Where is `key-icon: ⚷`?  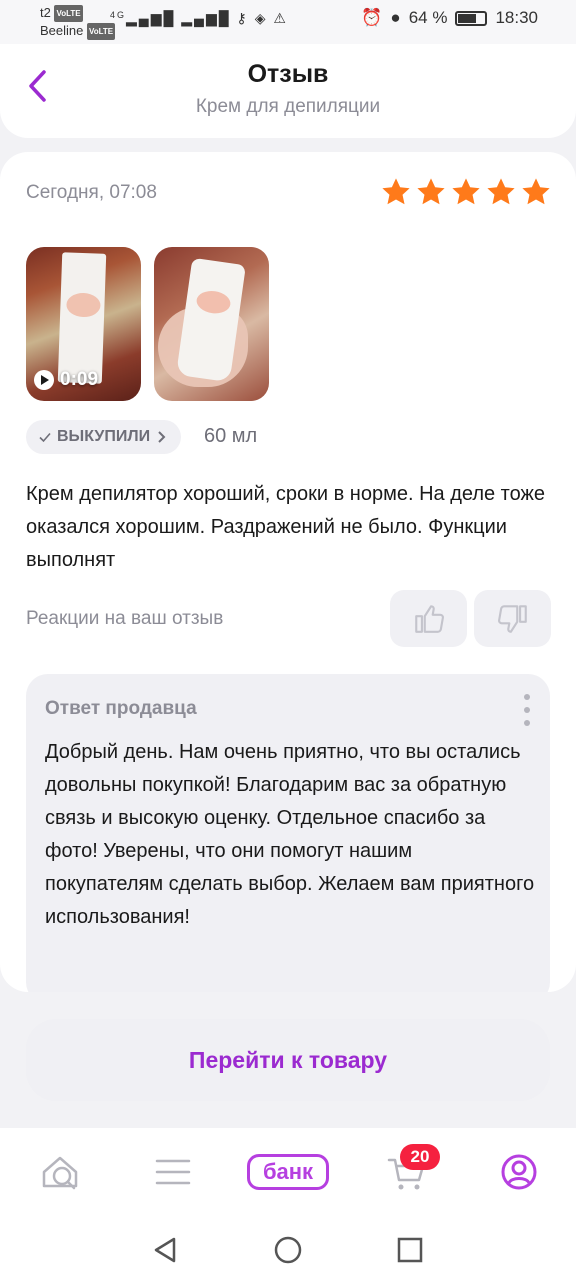
key-icon: ⚷ is located at coordinates (242, 18).